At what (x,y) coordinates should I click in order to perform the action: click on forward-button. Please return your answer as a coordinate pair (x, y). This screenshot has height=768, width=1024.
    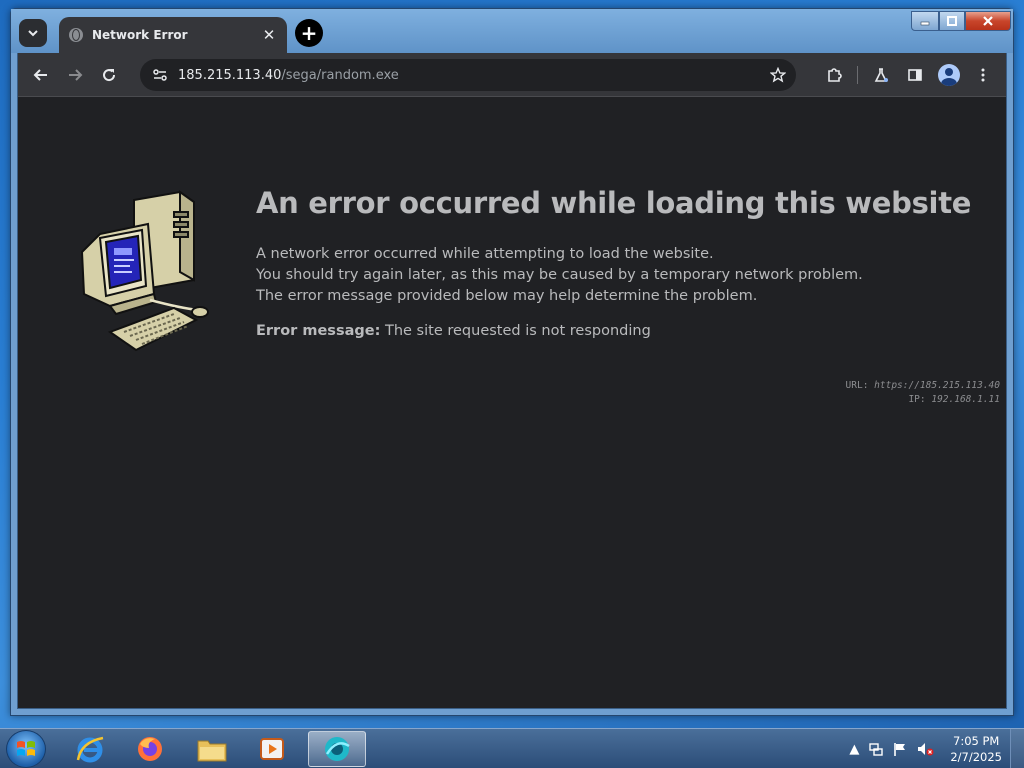
    Looking at the image, I should click on (75, 75).